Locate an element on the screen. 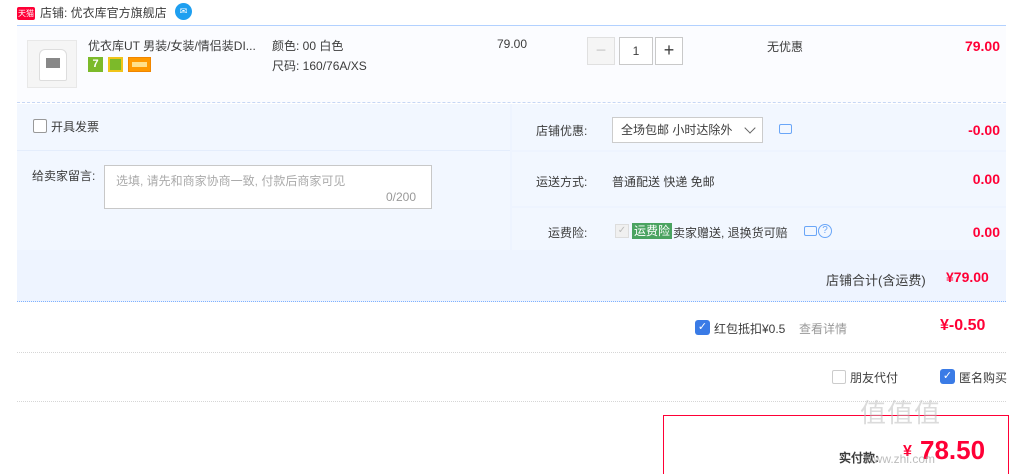  insurance-checkbox: ✓ is located at coordinates (622, 231).